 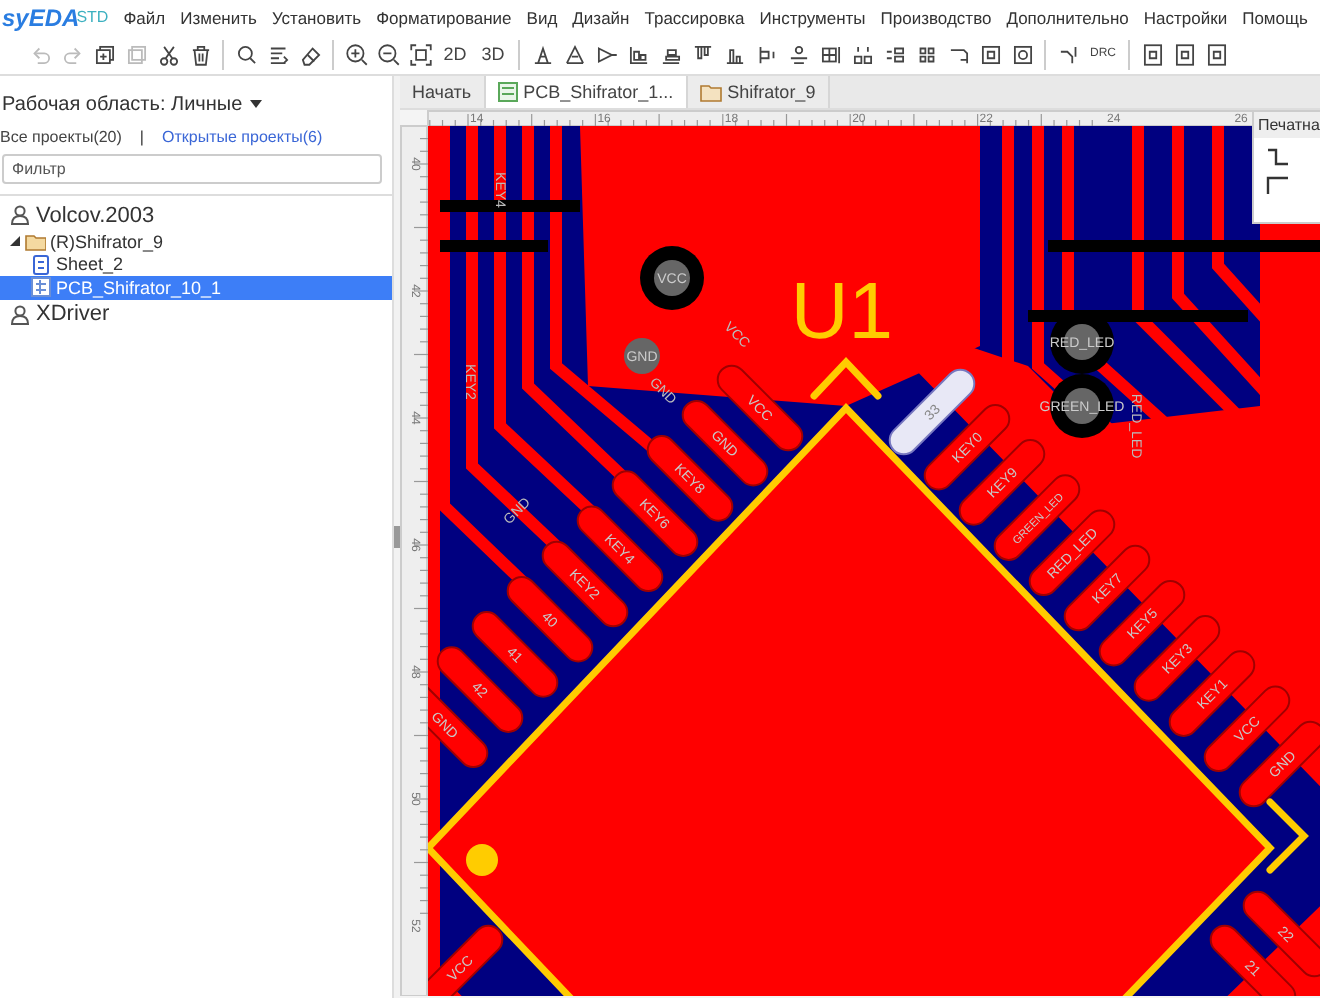 I want to click on toolbar-button: 2D, so click(x=455, y=54).